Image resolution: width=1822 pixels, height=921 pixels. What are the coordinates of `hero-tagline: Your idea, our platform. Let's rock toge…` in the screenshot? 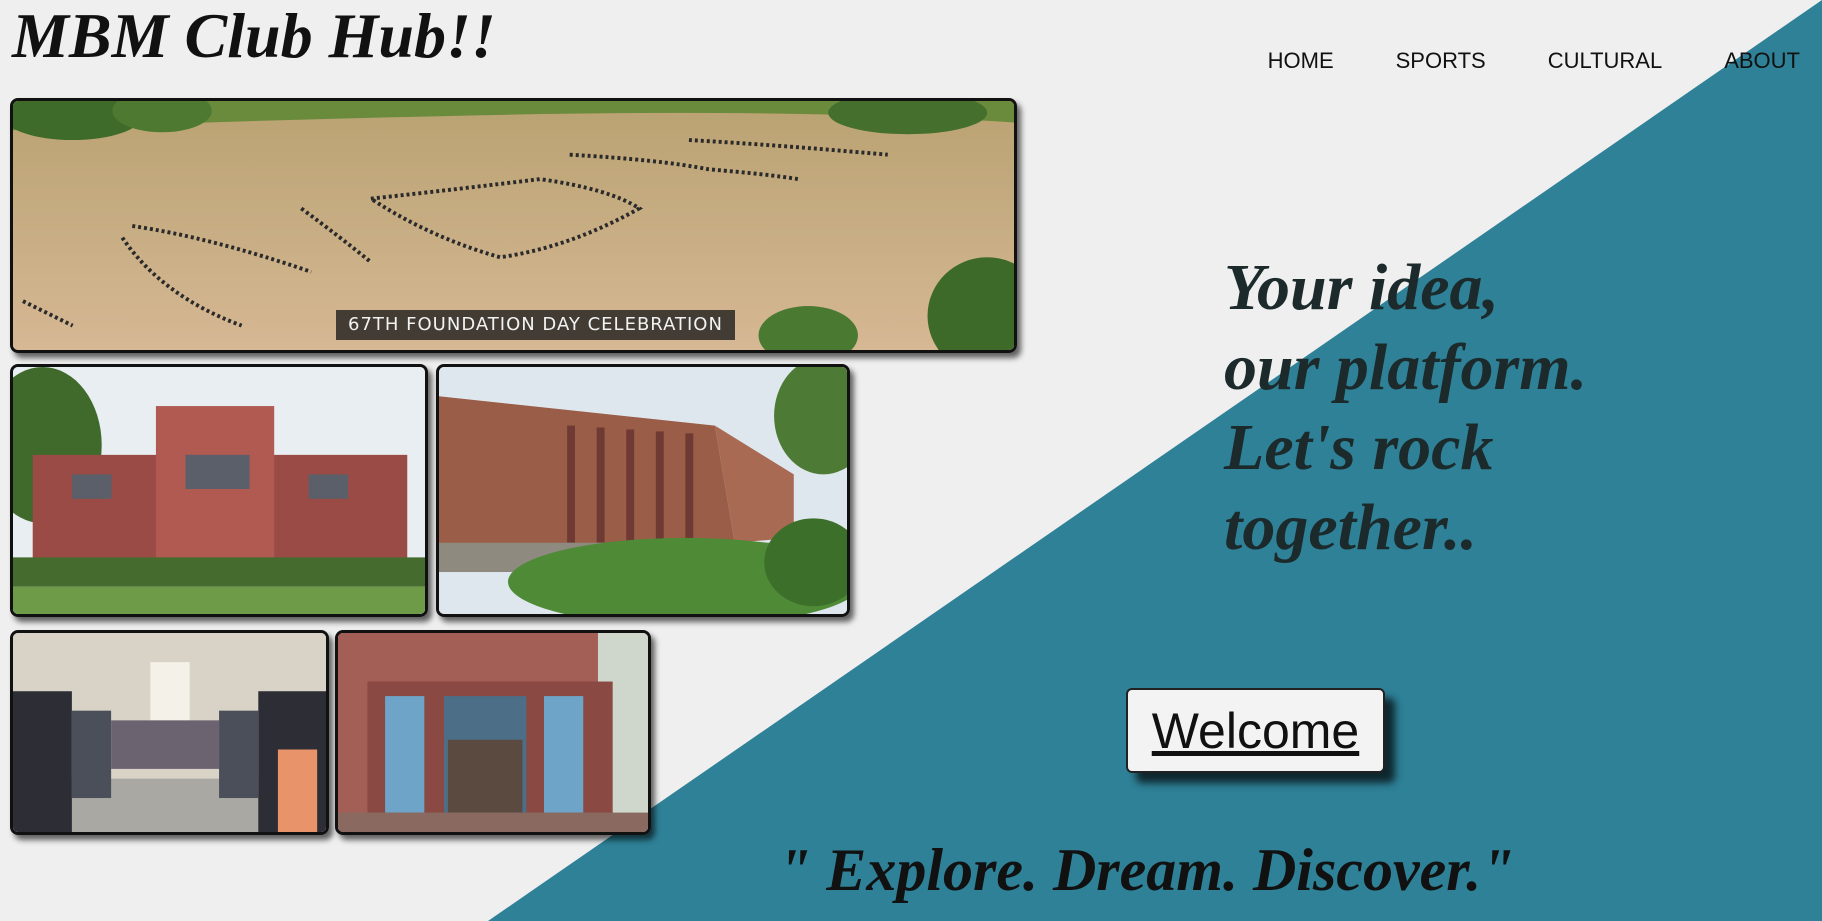 It's located at (1405, 408).